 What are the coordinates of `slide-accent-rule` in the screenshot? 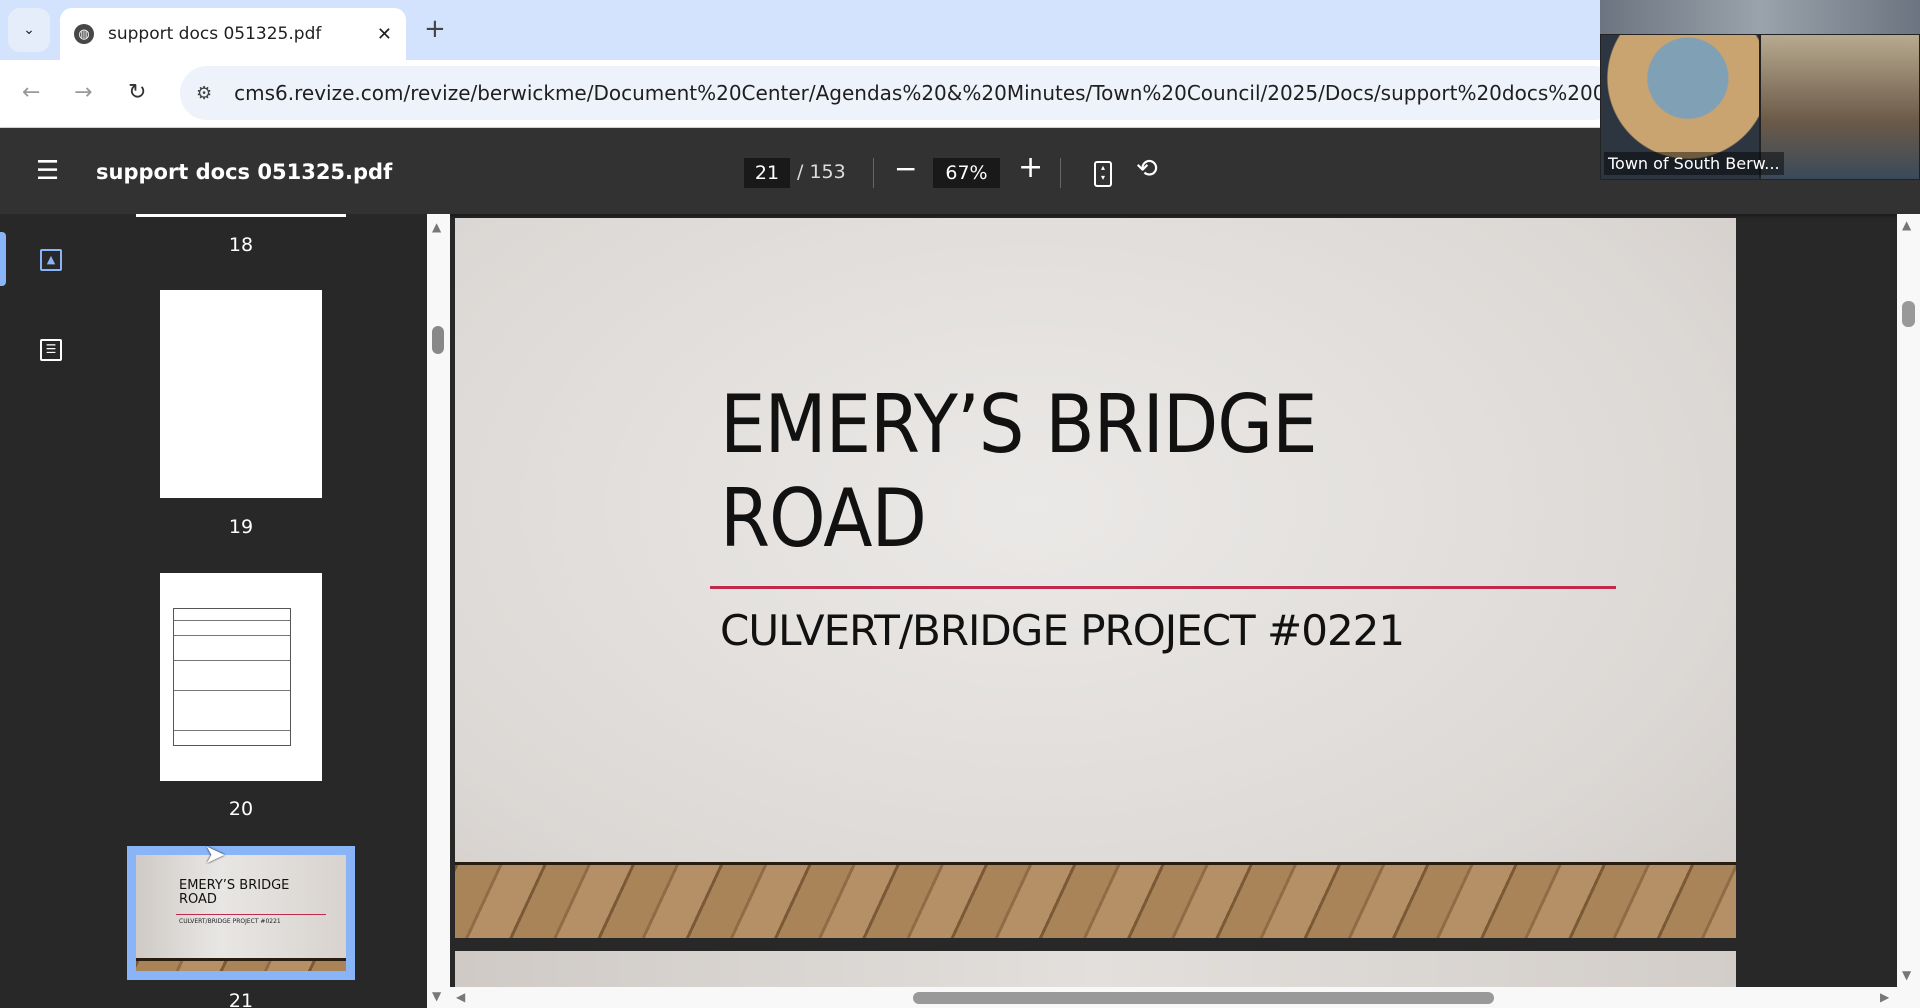 It's located at (1163, 587).